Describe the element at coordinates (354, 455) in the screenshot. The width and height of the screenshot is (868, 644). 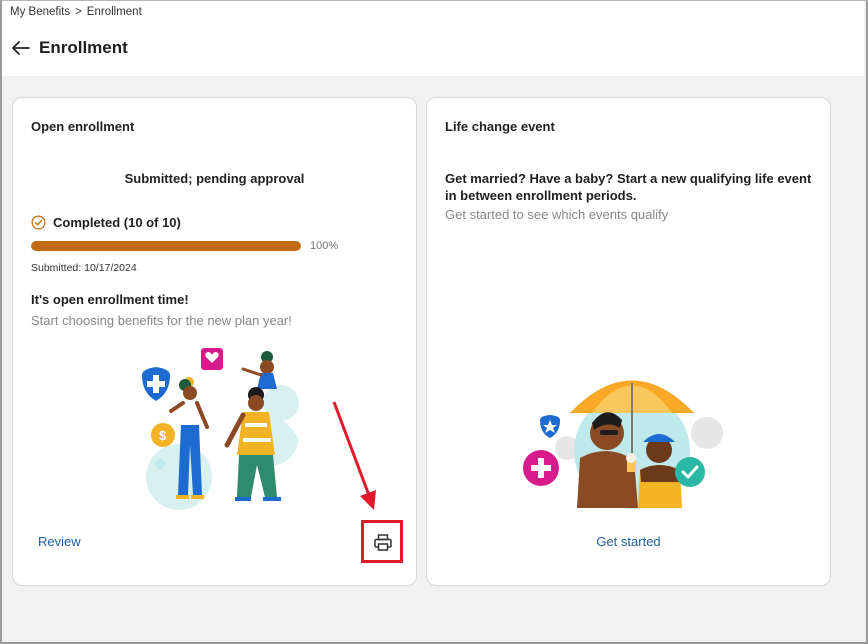
I see `annotation-arrow-icon` at that location.